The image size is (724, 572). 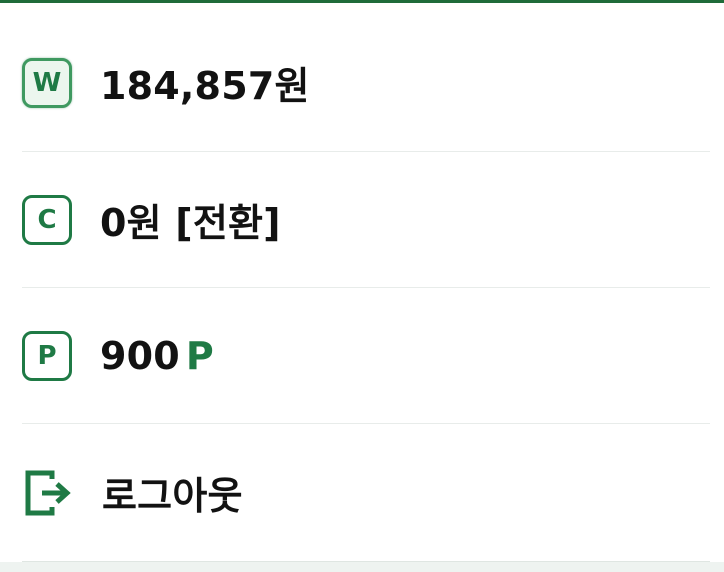 I want to click on bottom-background, so click(x=362, y=567).